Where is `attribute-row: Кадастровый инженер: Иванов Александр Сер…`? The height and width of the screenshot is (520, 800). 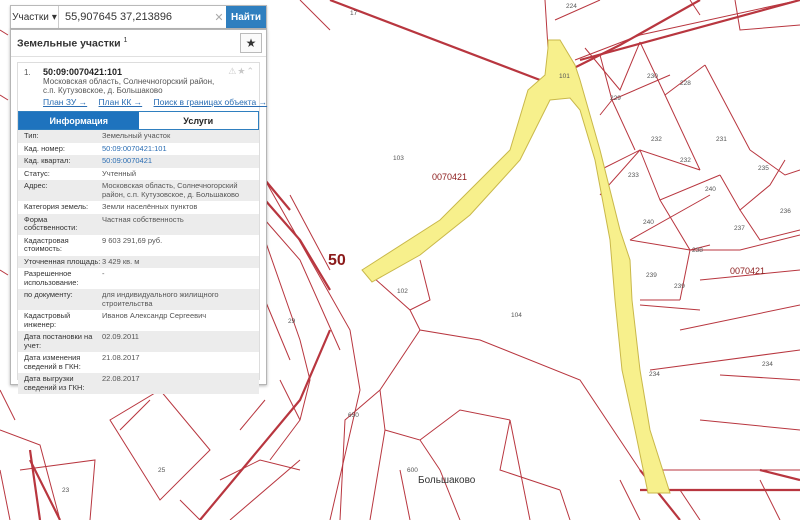
attribute-row: Кадастровый инженер: Иванов Александр Сер… is located at coordinates (138, 320).